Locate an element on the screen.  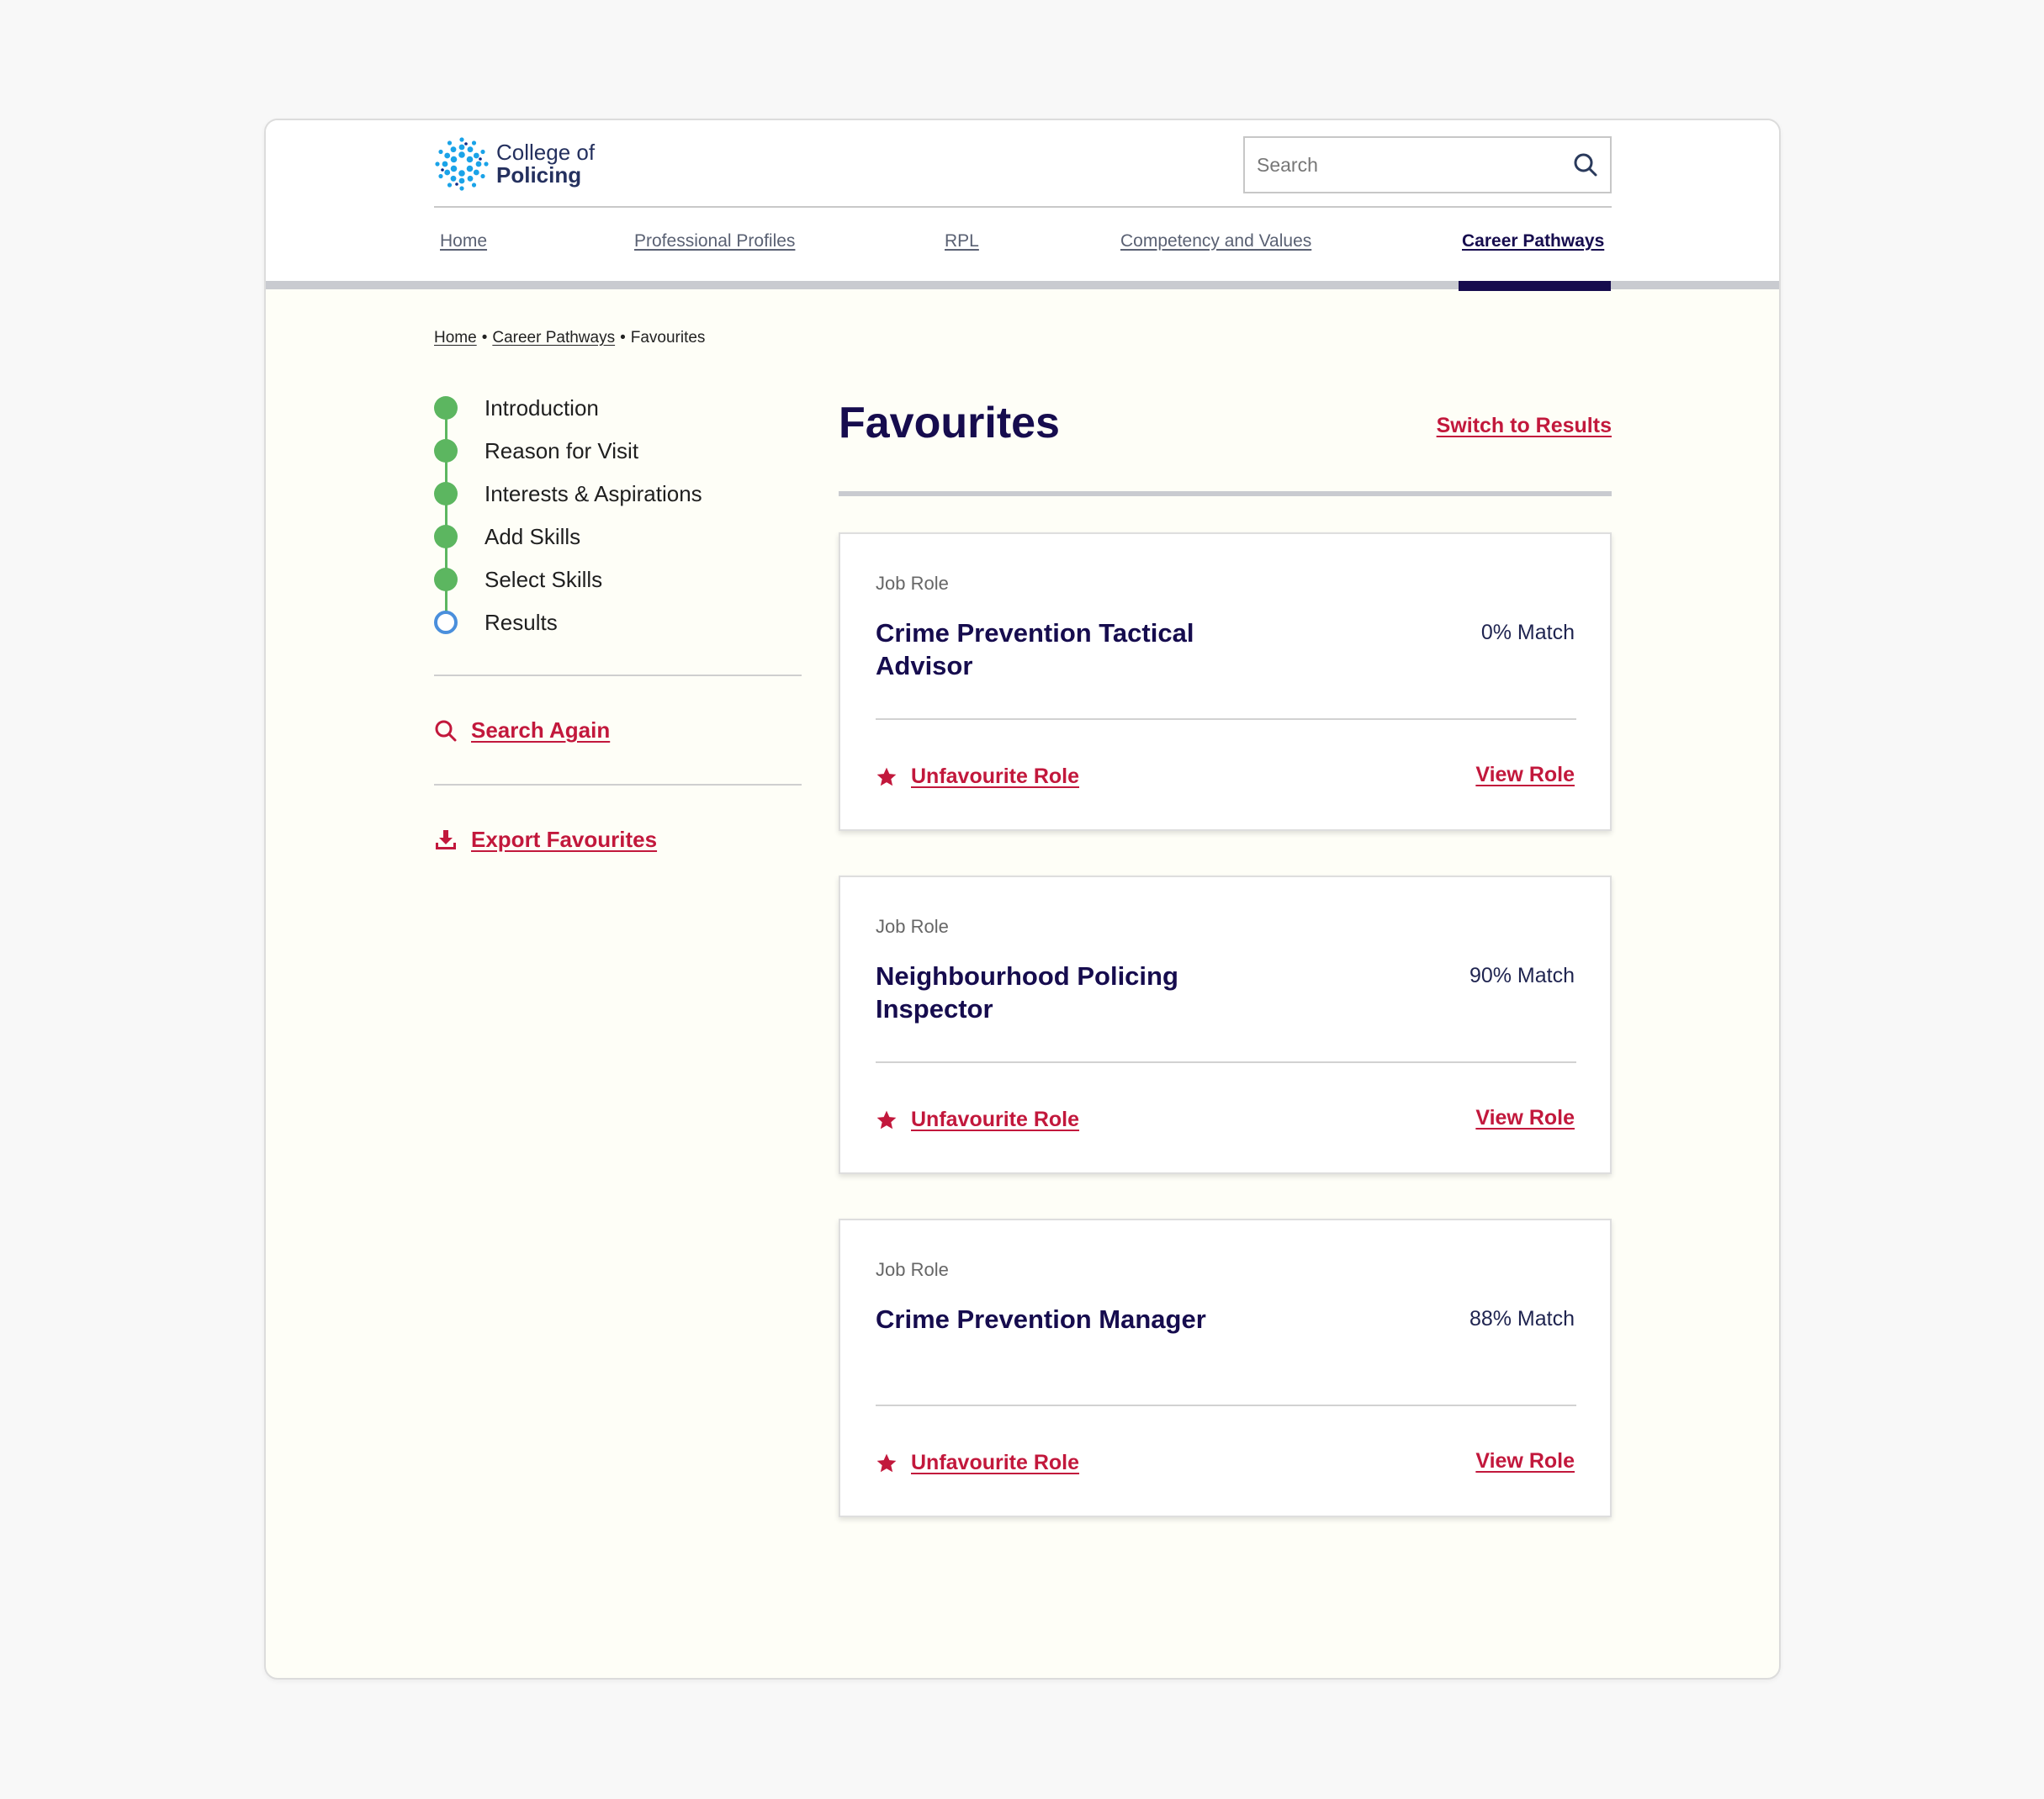
step-label: Interests & Aspirations is located at coordinates (593, 493).